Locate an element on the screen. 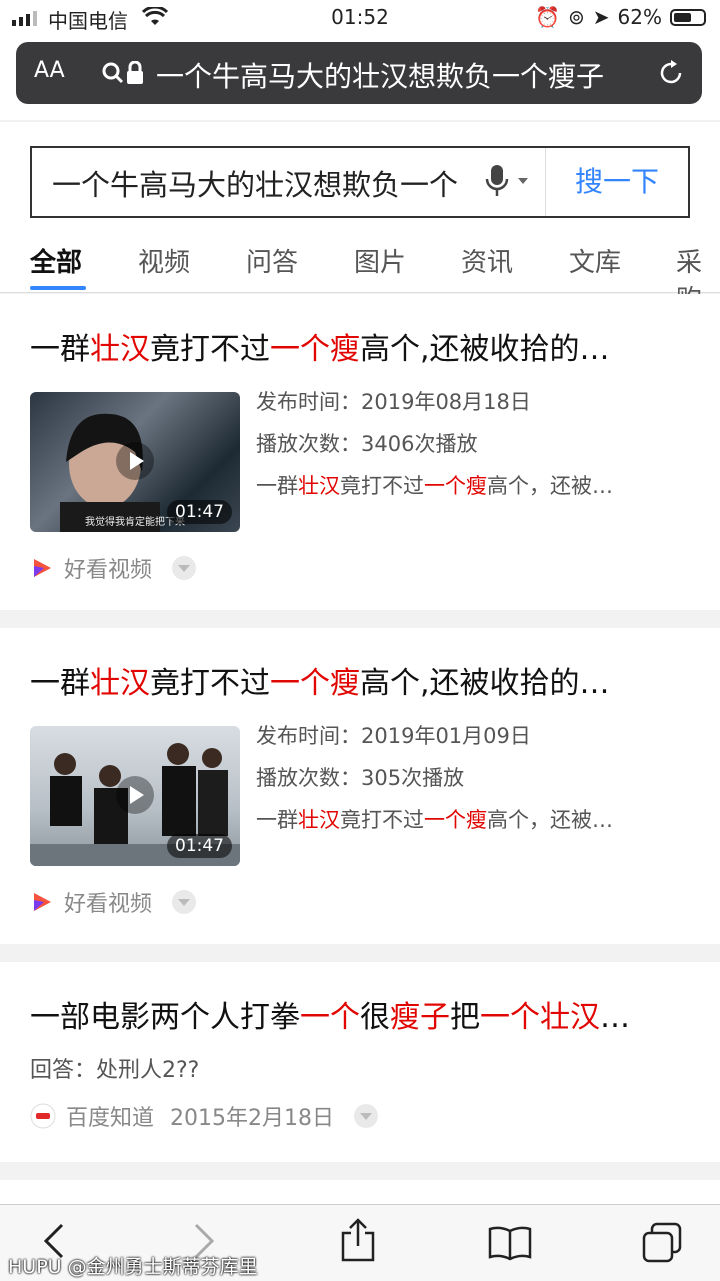 This screenshot has width=720, height=1281. bookmarks-icon is located at coordinates (510, 1243).